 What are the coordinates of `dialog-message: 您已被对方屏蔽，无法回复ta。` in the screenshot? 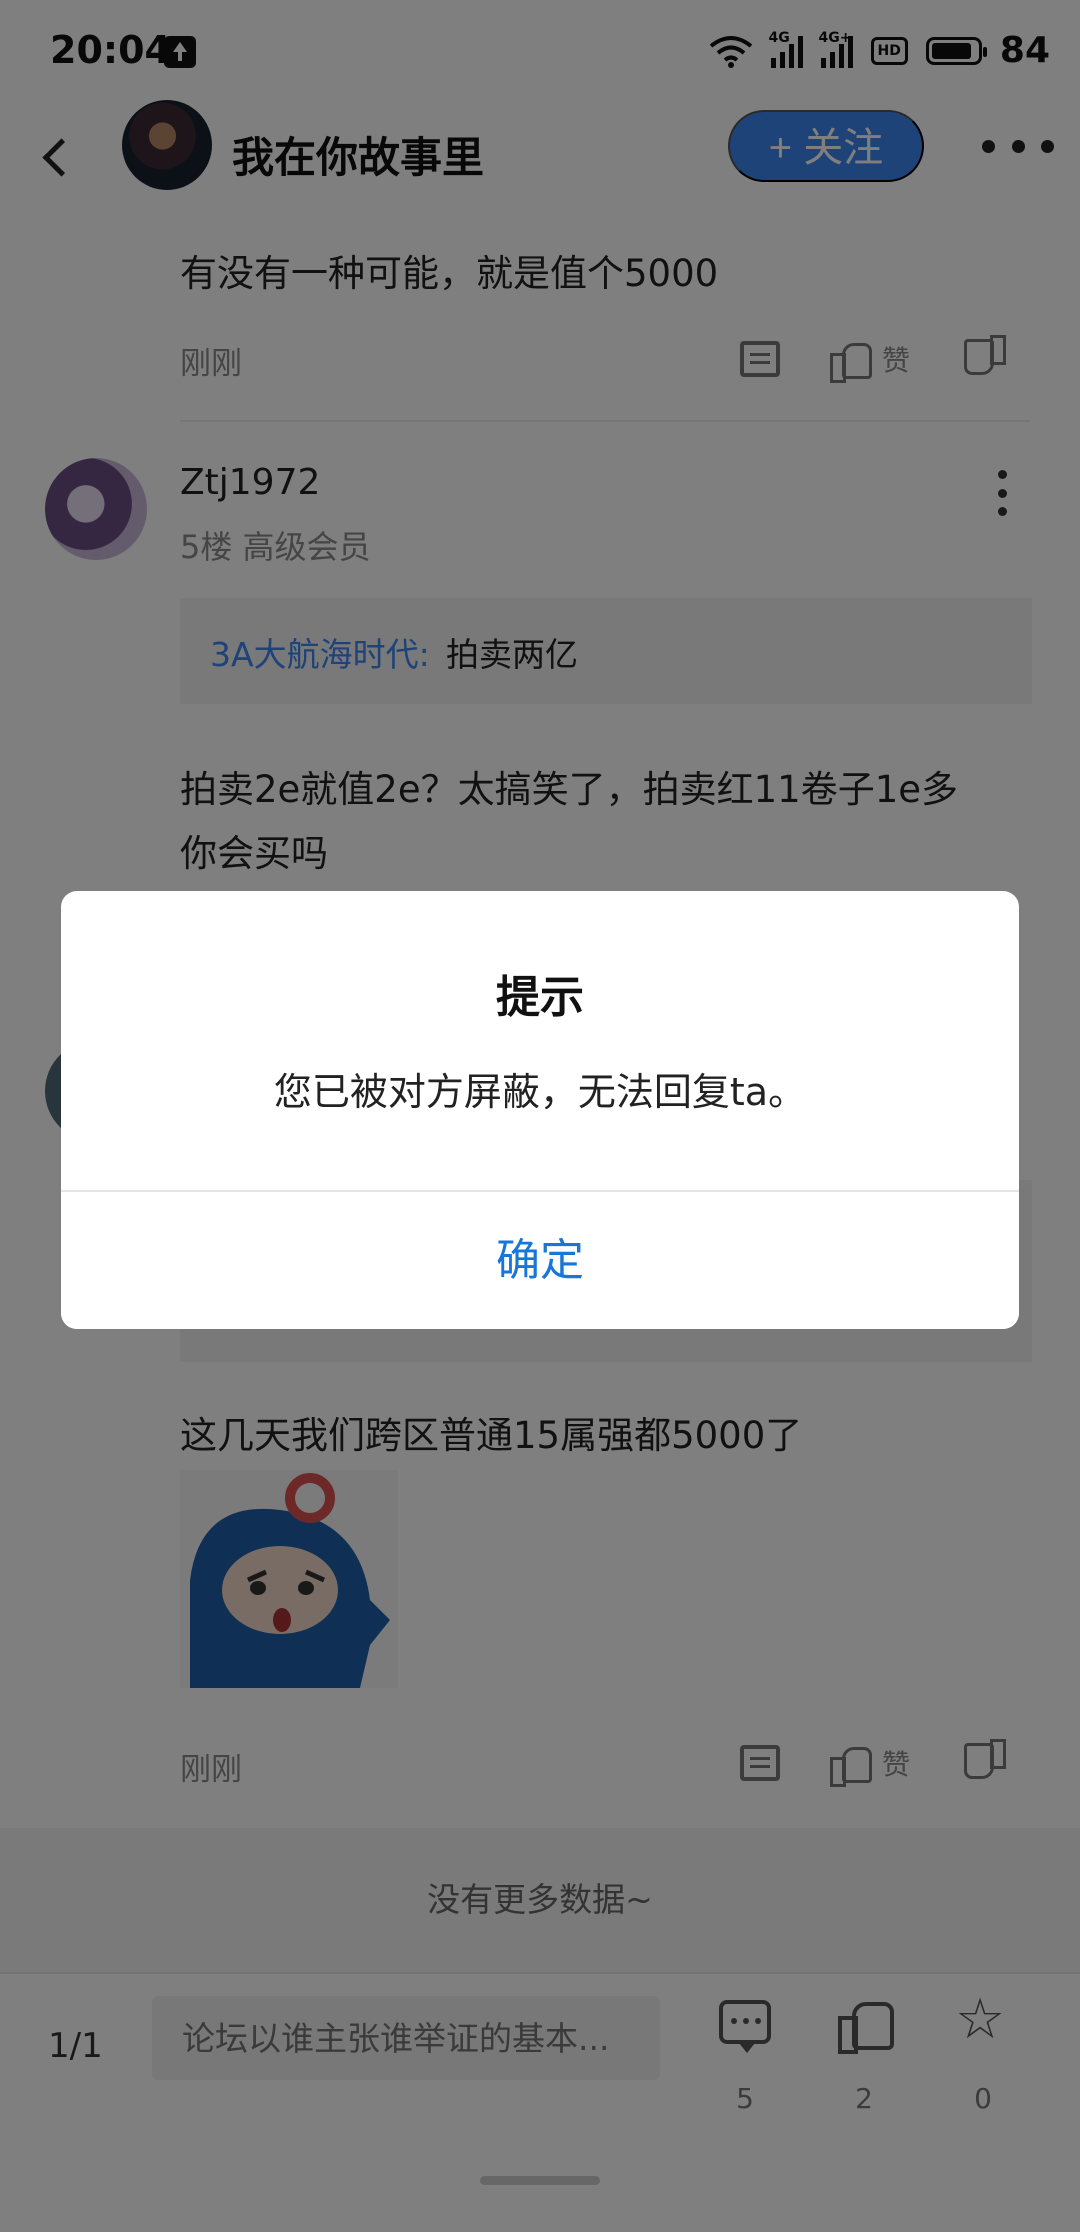 It's located at (540, 1092).